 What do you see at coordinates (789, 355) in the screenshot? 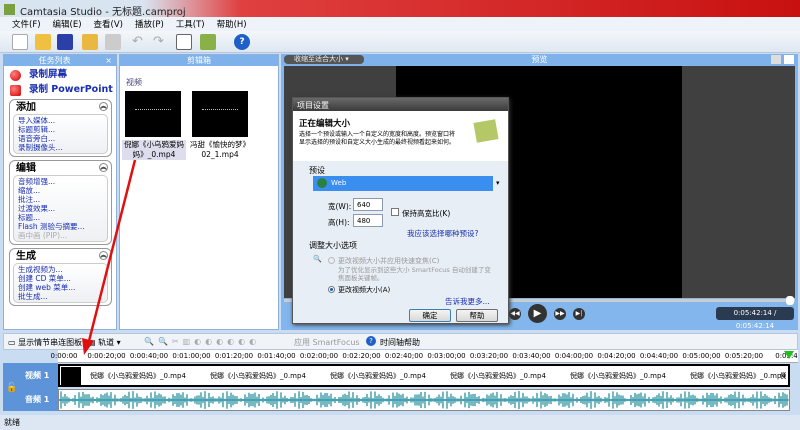
I see `playhead-marker` at bounding box center [789, 355].